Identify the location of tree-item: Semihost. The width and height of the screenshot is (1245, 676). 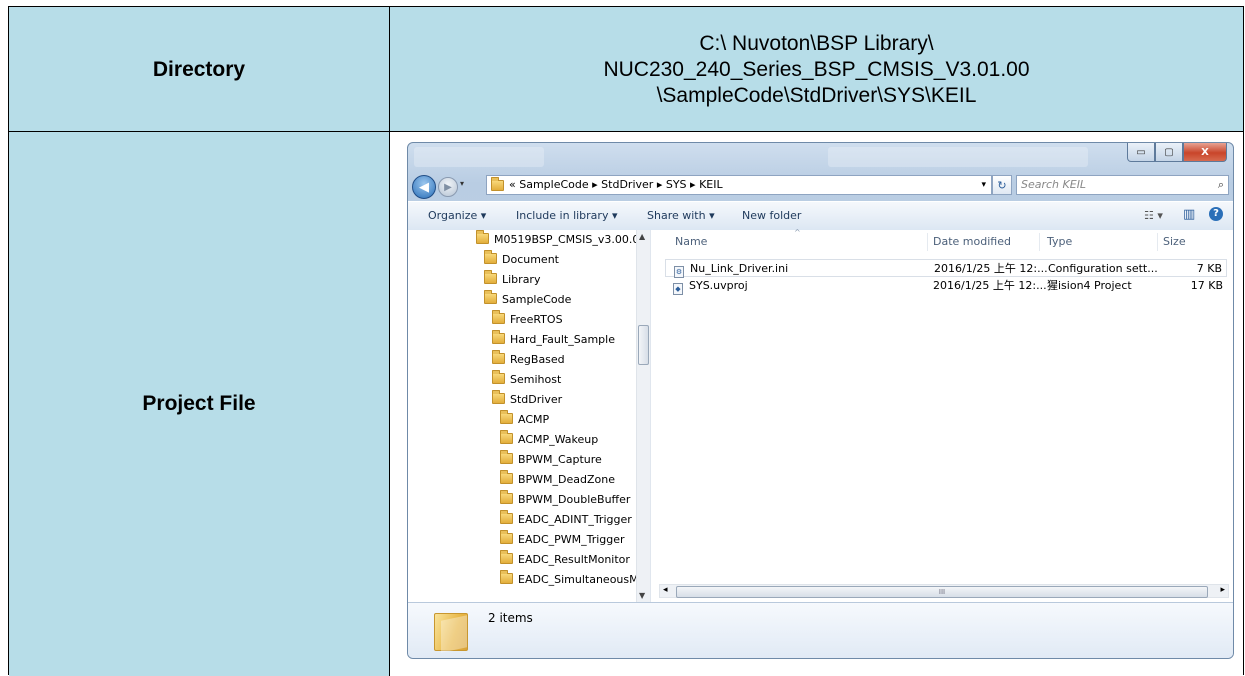
(526, 380).